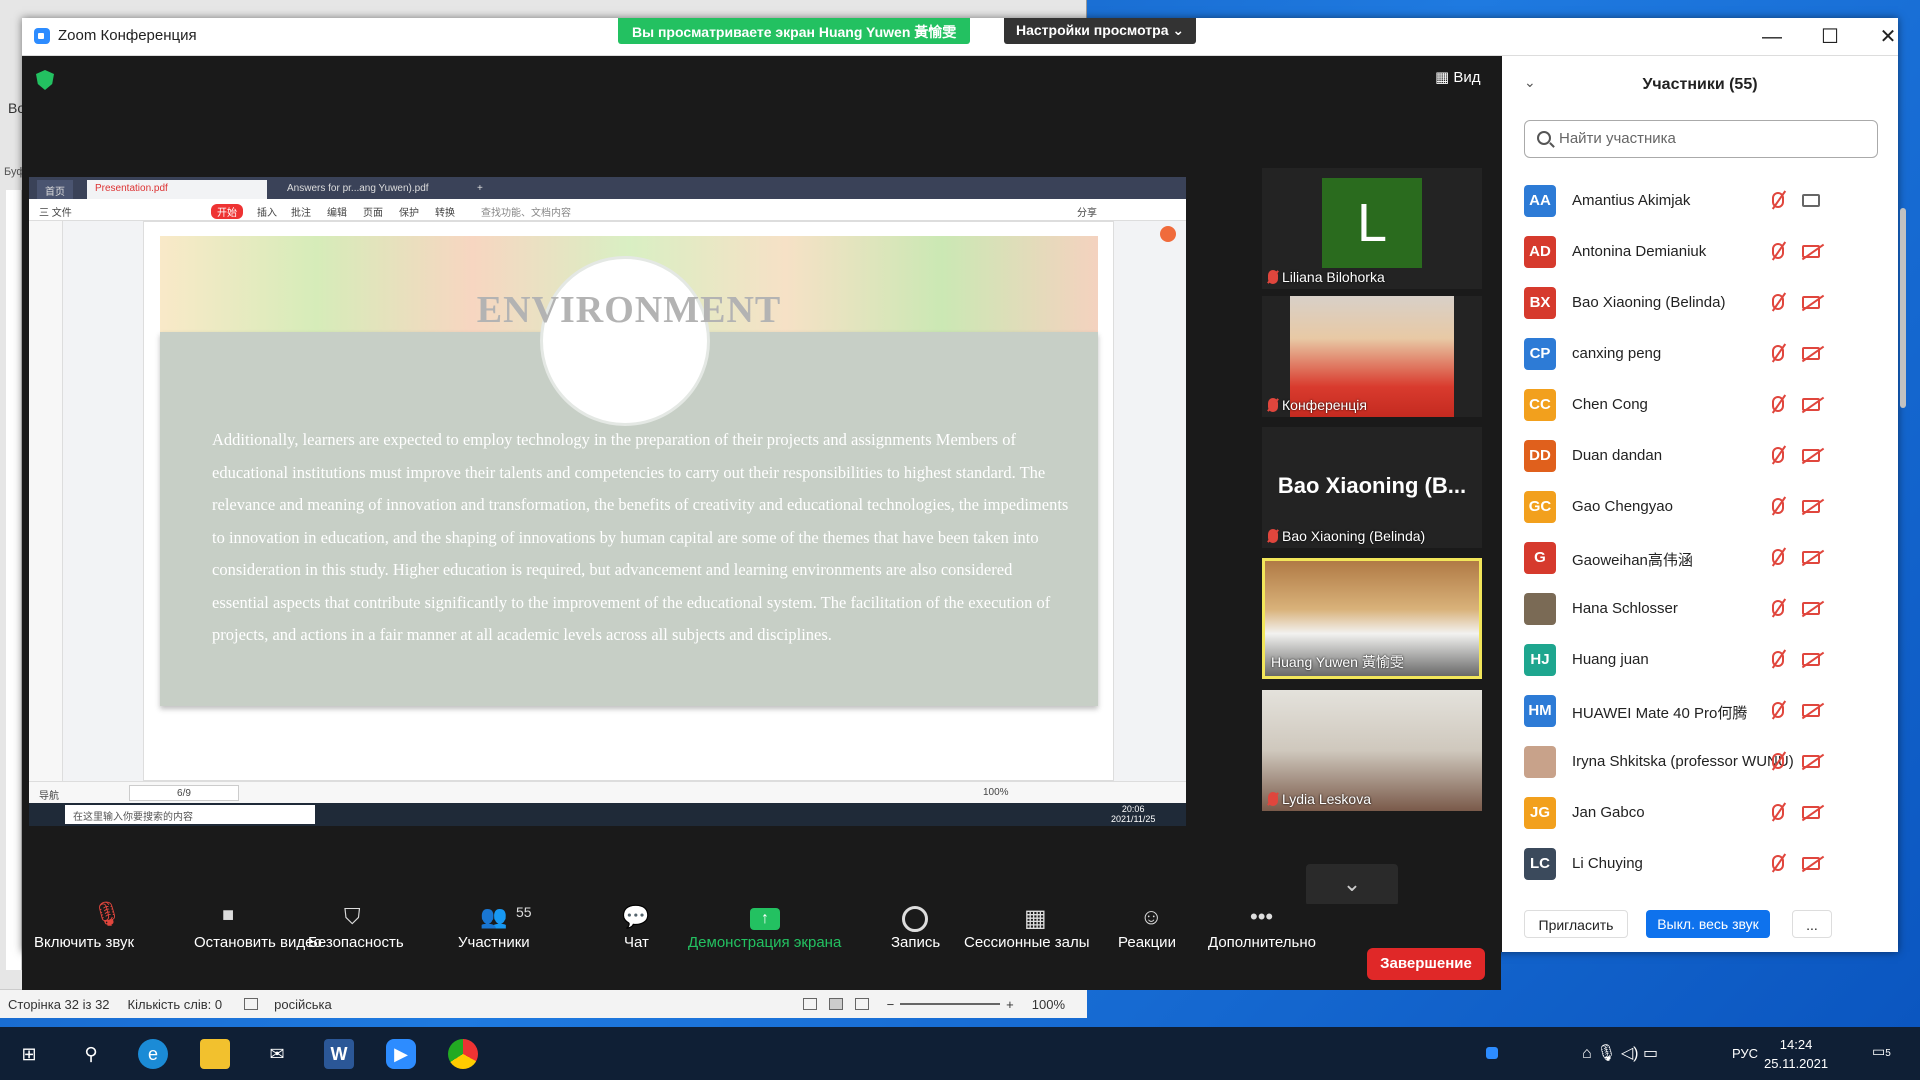  What do you see at coordinates (1745, 1053) in the screenshot?
I see `language-indicator: РУС` at bounding box center [1745, 1053].